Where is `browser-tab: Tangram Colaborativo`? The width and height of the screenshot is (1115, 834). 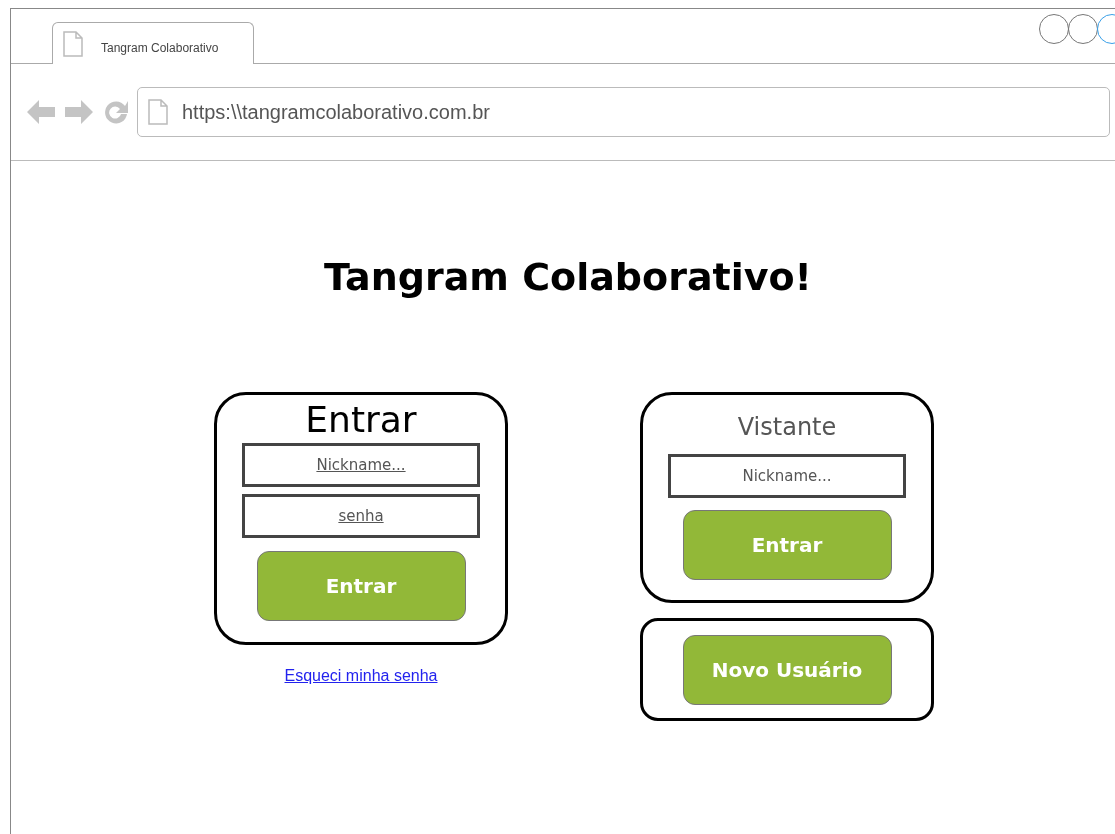 browser-tab: Tangram Colaborativo is located at coordinates (153, 43).